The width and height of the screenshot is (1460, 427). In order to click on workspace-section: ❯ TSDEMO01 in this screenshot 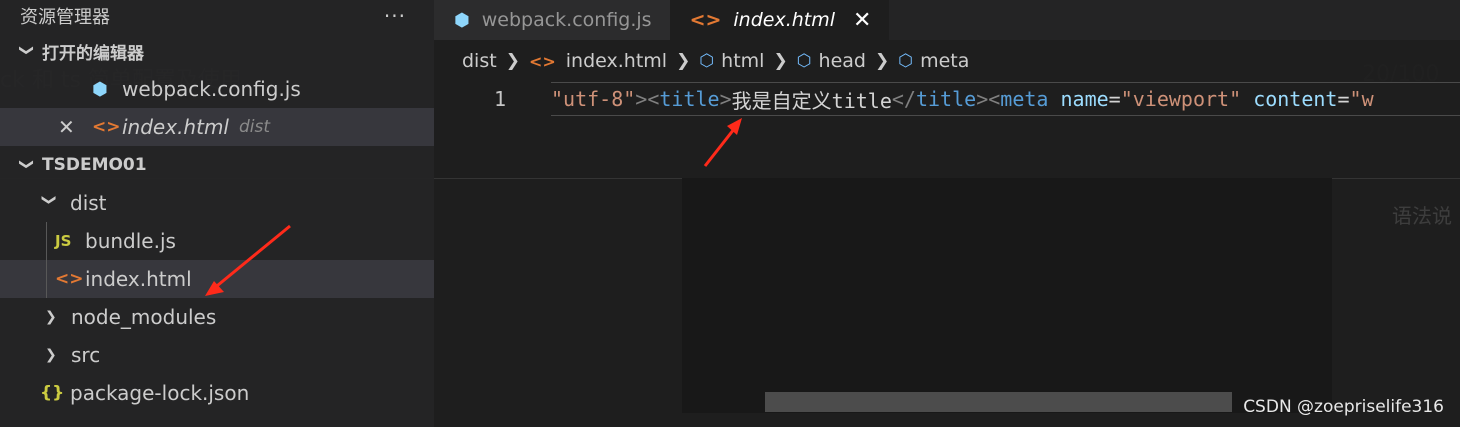, I will do `click(217, 165)`.